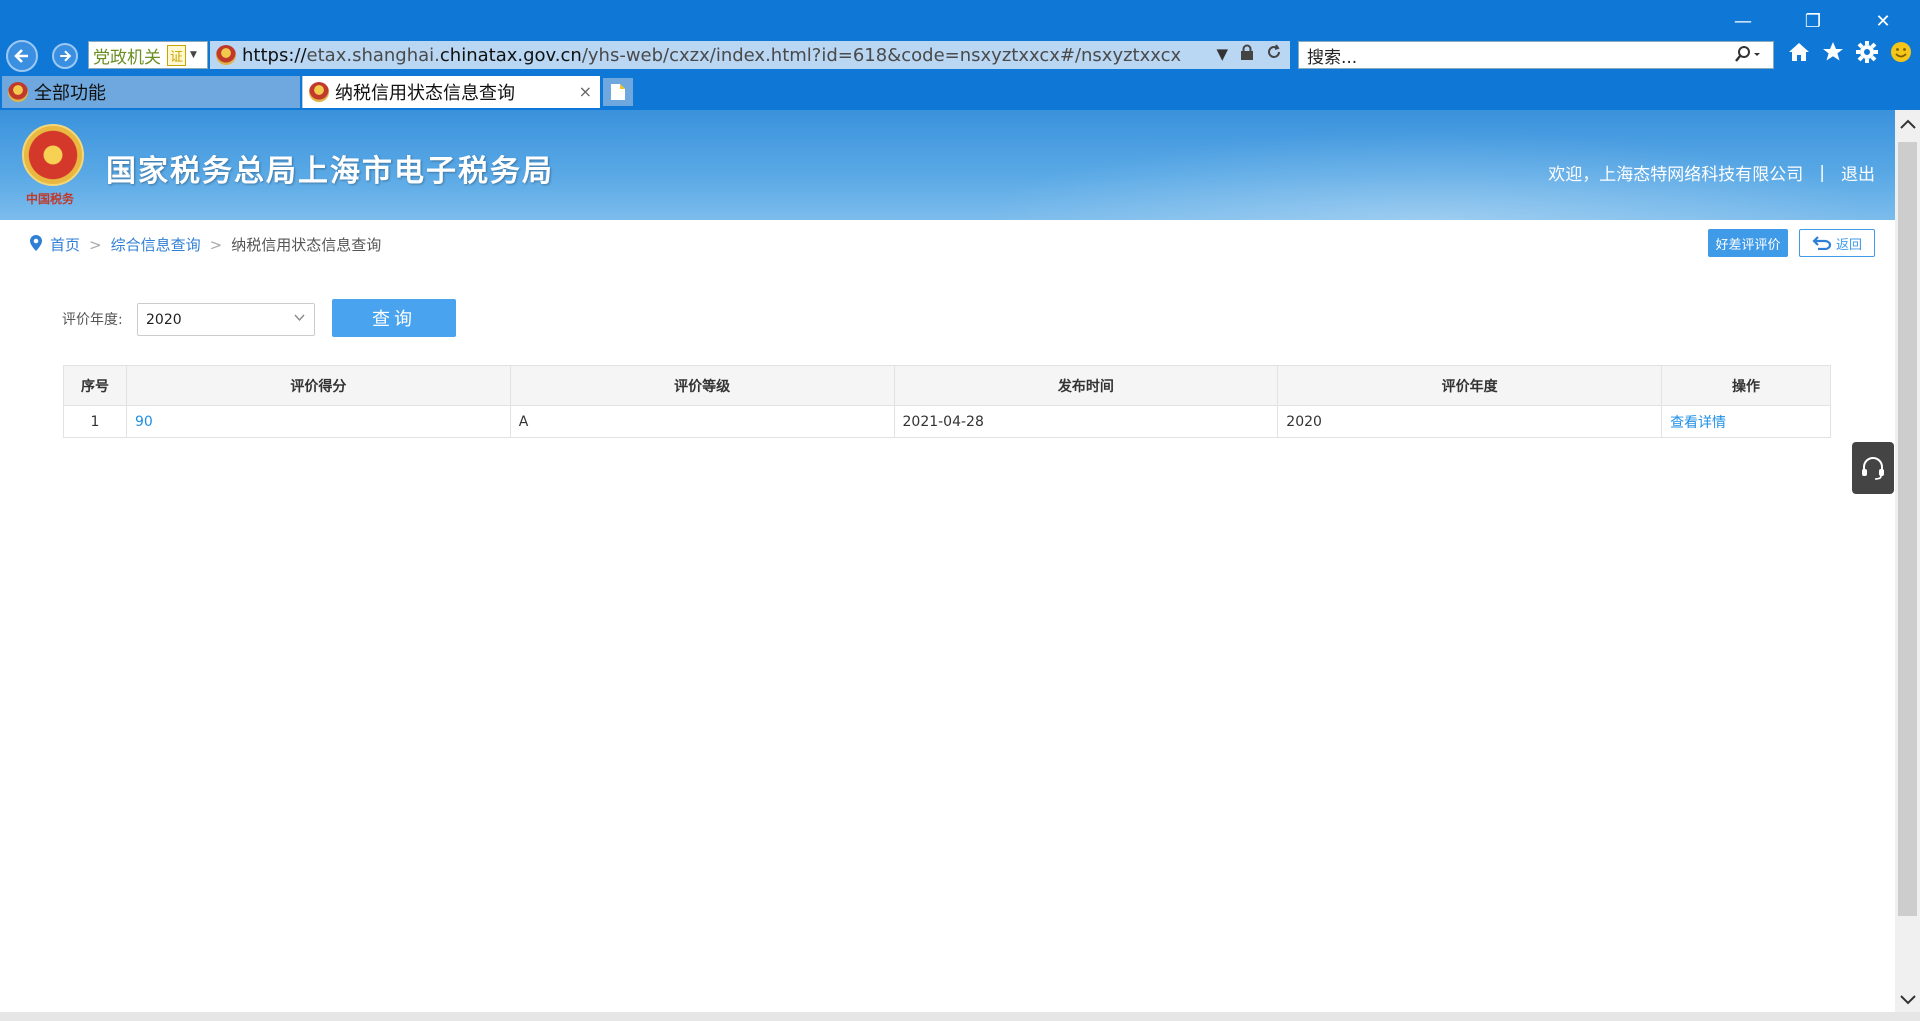  What do you see at coordinates (1086, 421) in the screenshot?
I see `cell-published: 2021-04-28` at bounding box center [1086, 421].